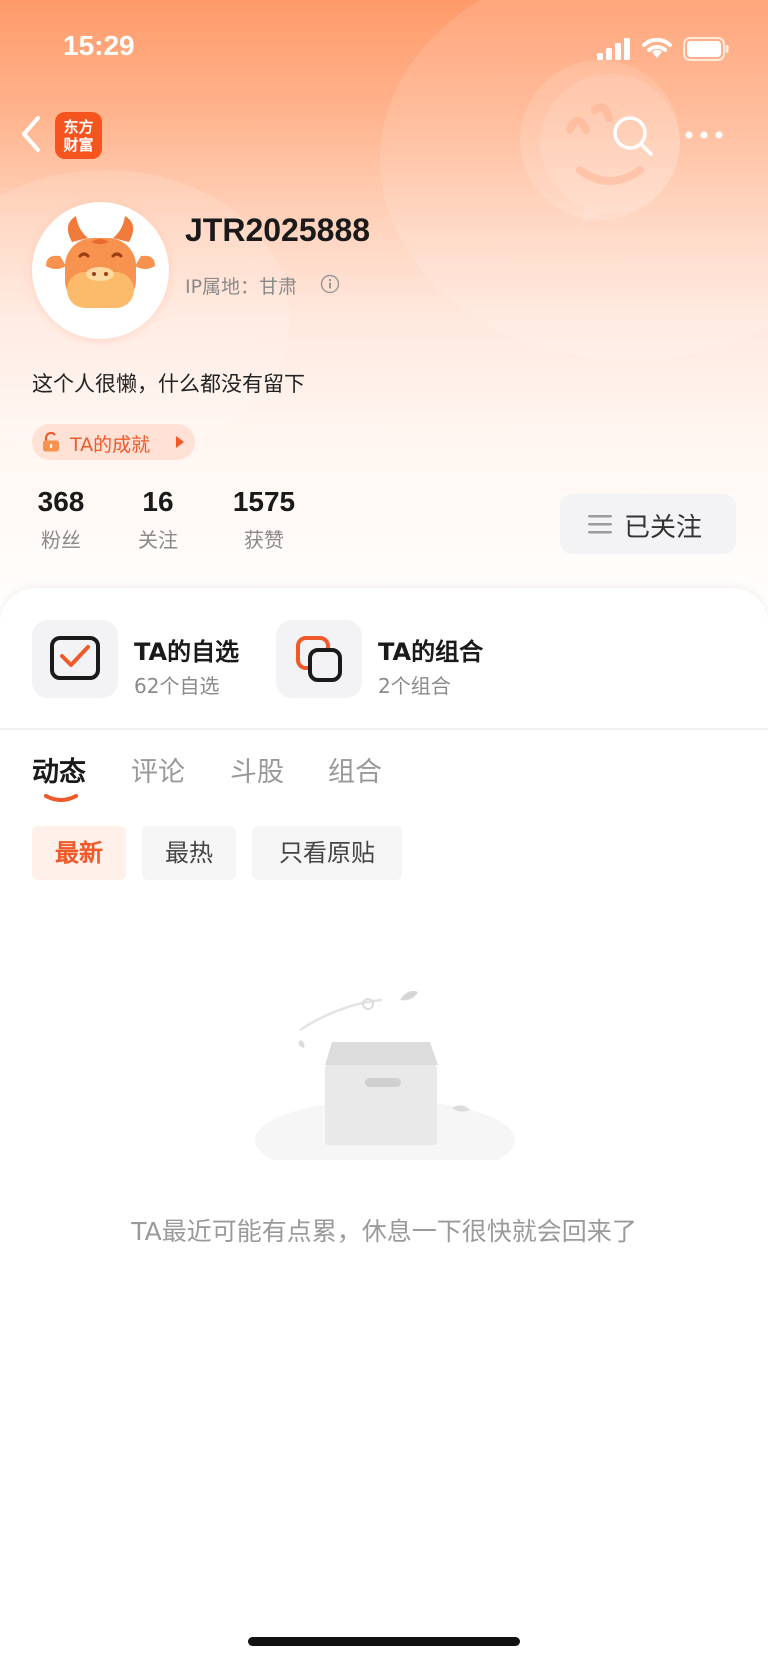 The image size is (768, 1663). Describe the element at coordinates (663, 528) in the screenshot. I see `followed-button-label: 已关注` at that location.